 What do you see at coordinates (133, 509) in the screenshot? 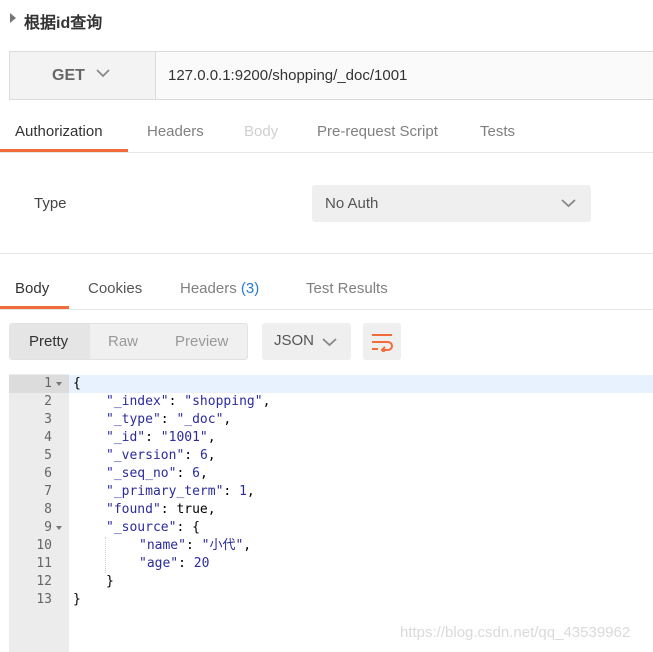
I see `json-key: "found"` at bounding box center [133, 509].